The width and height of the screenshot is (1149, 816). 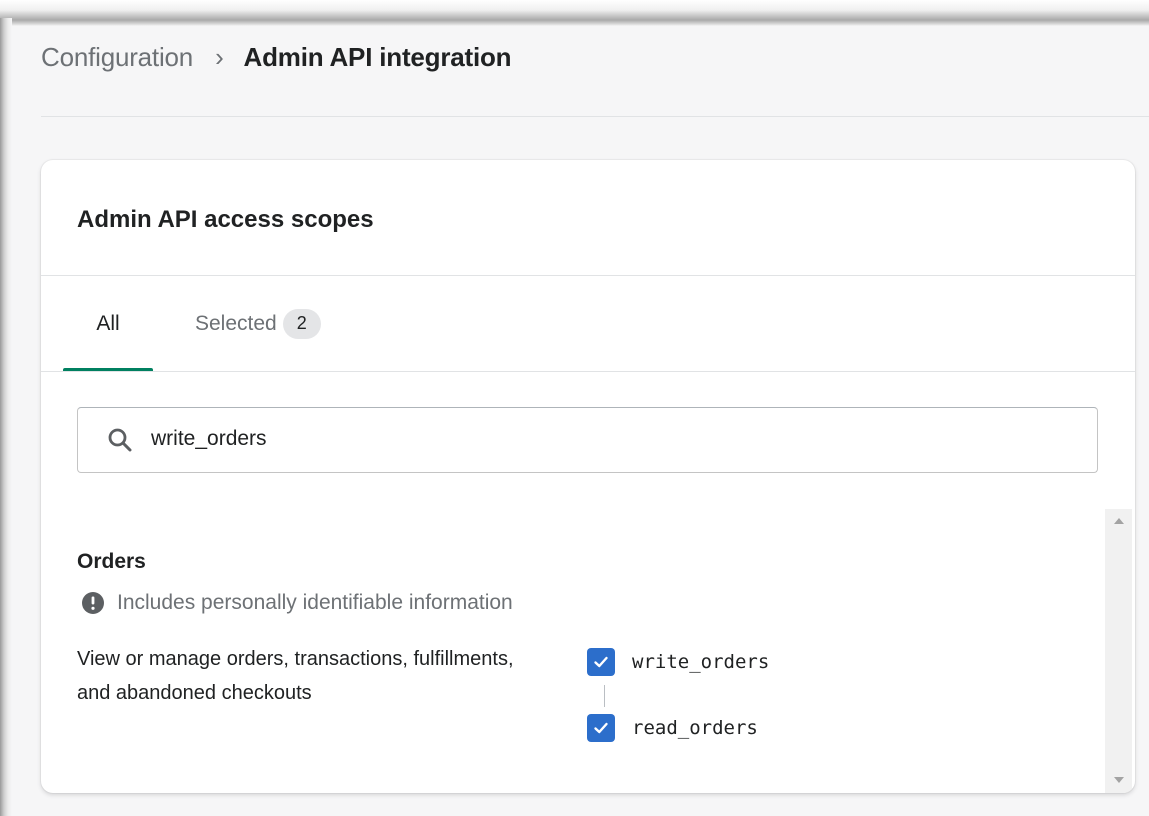 What do you see at coordinates (192, 323) in the screenshot?
I see `scope-tabs: All Selected 2` at bounding box center [192, 323].